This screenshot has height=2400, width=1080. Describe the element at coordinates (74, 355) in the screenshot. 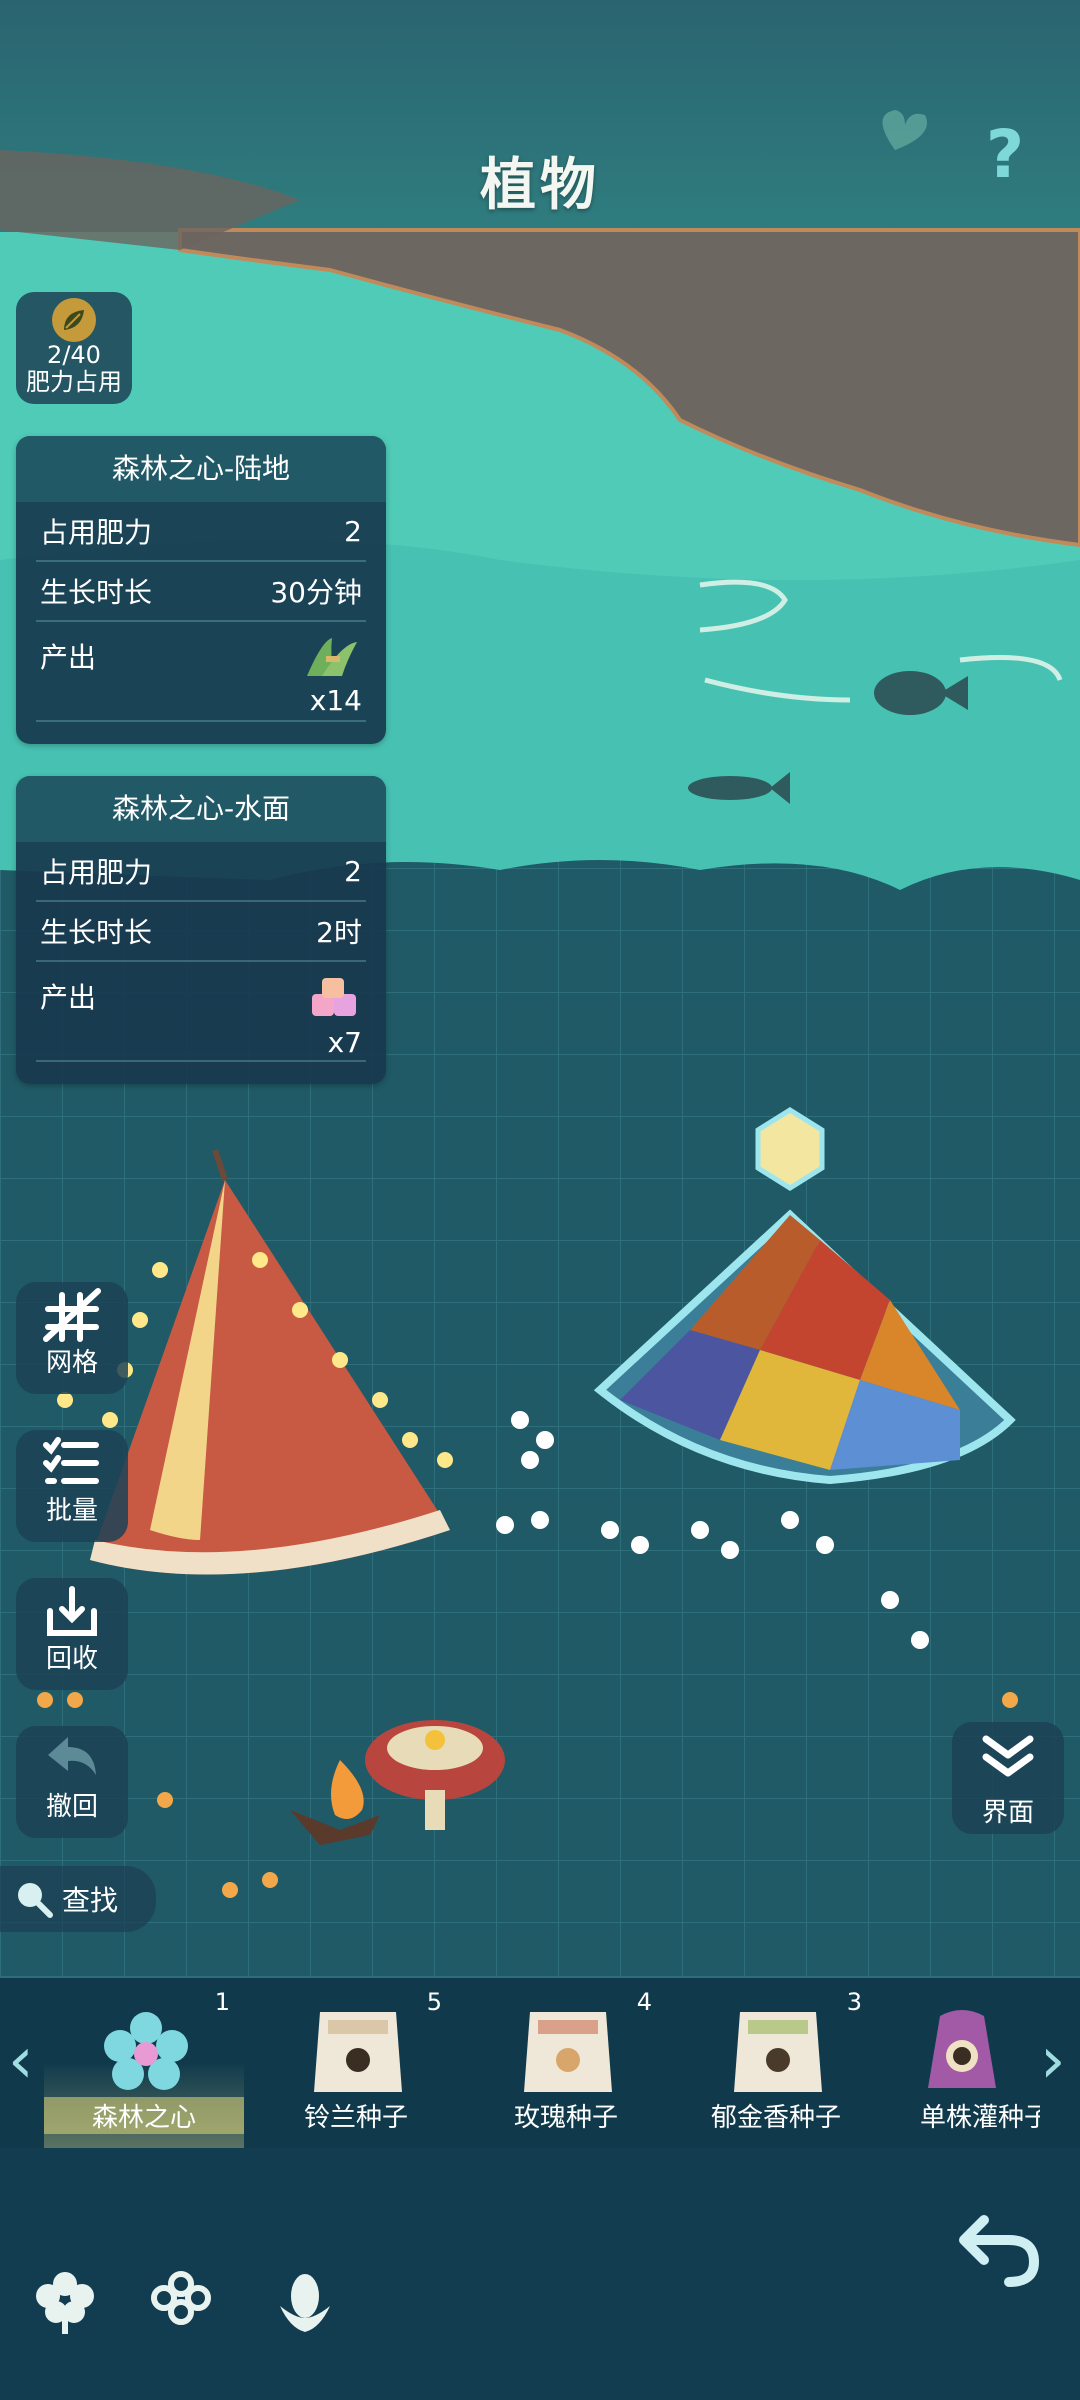

I see `fertilizer-value: 2/40` at that location.